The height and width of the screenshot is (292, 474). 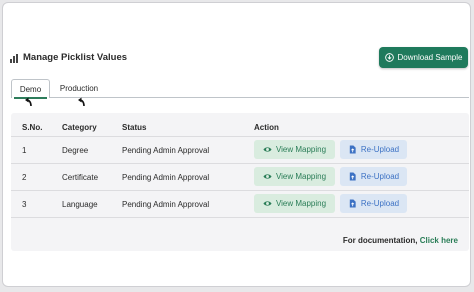 I want to click on documentation-note: For documentation, Click here, so click(x=400, y=240).